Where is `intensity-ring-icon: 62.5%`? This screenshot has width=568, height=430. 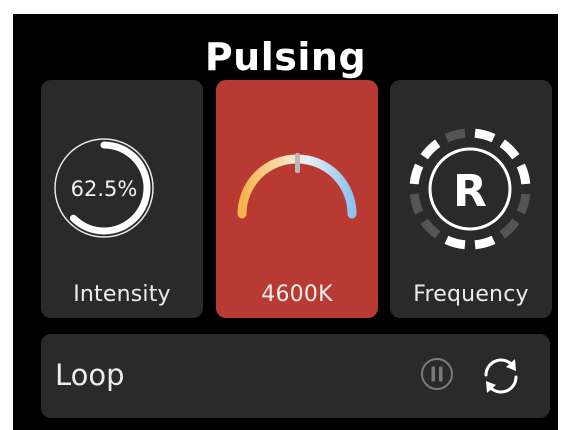
intensity-ring-icon: 62.5% is located at coordinates (104, 188).